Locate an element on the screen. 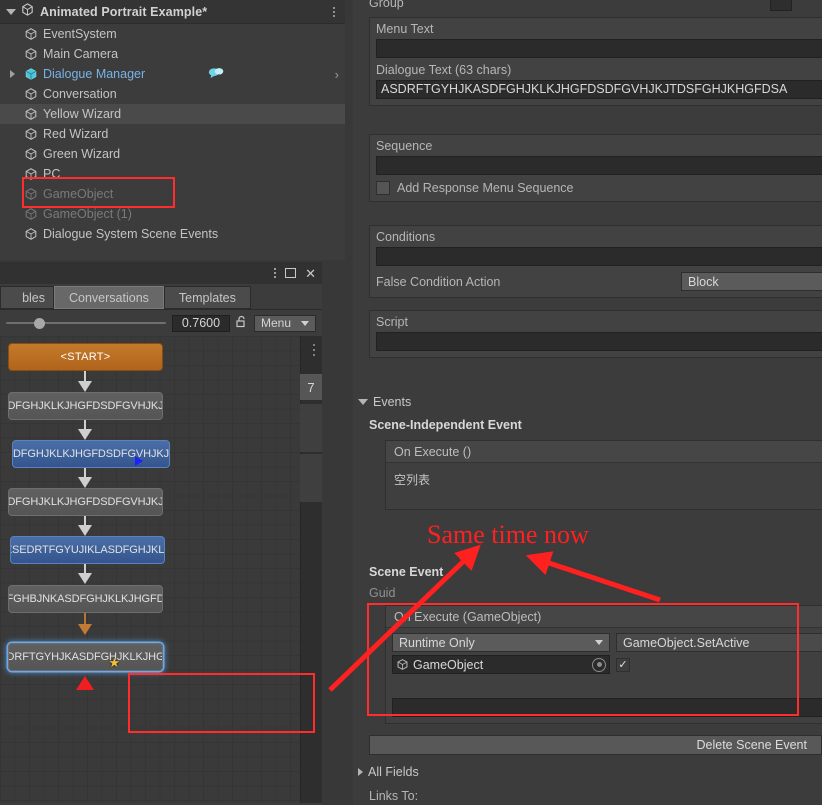  script-label: Script is located at coordinates (392, 322).